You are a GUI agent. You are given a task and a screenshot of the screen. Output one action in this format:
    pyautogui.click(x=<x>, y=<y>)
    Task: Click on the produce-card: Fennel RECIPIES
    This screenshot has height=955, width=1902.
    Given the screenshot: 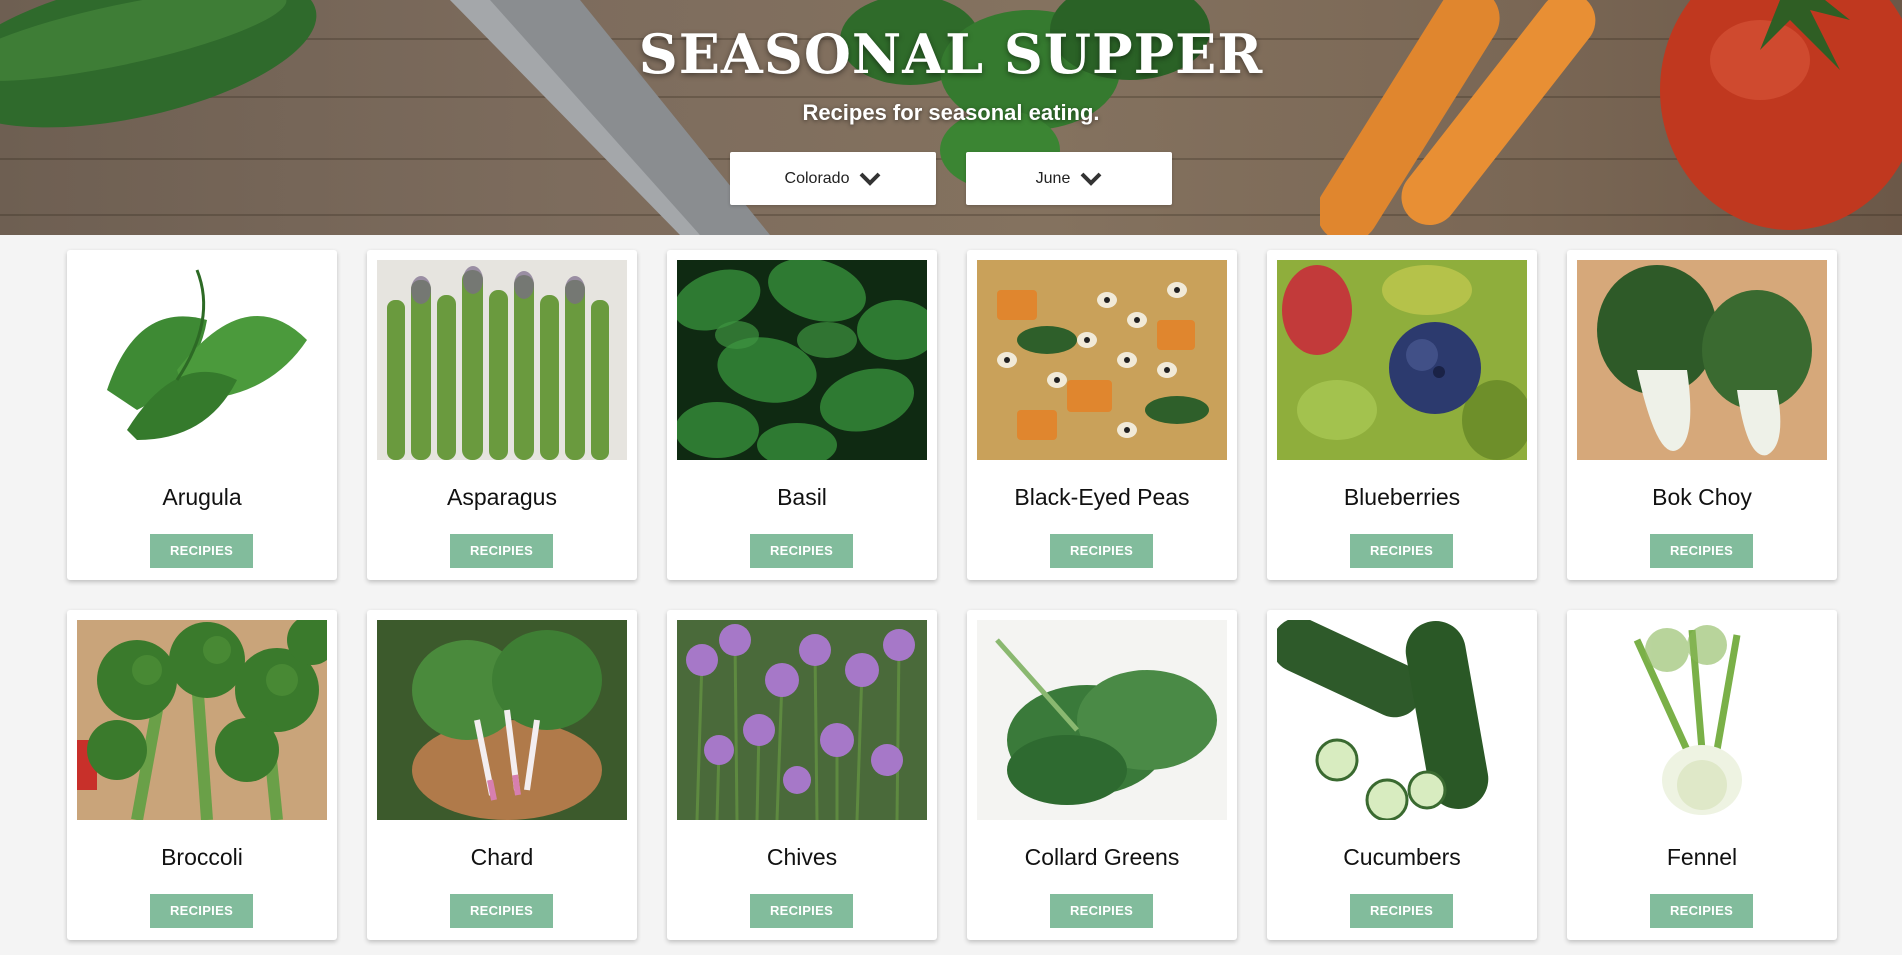 What is the action you would take?
    pyautogui.click(x=1702, y=775)
    